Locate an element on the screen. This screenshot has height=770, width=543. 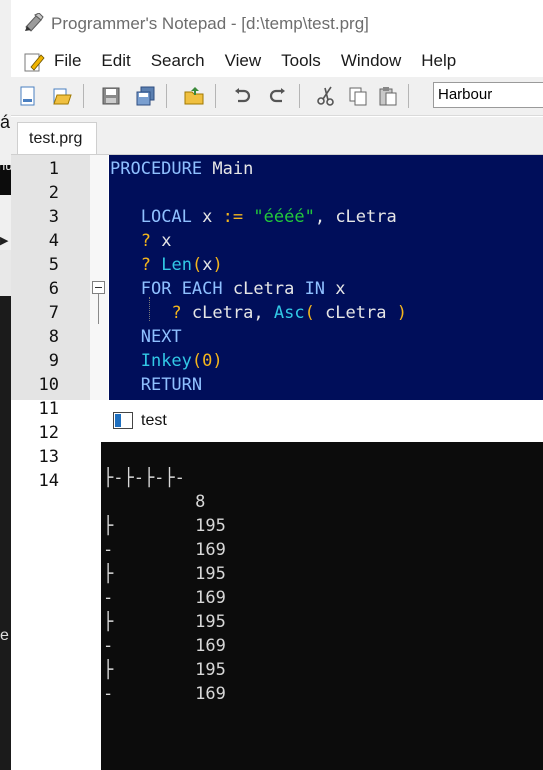
background-console-area is located at coordinates (5, 533).